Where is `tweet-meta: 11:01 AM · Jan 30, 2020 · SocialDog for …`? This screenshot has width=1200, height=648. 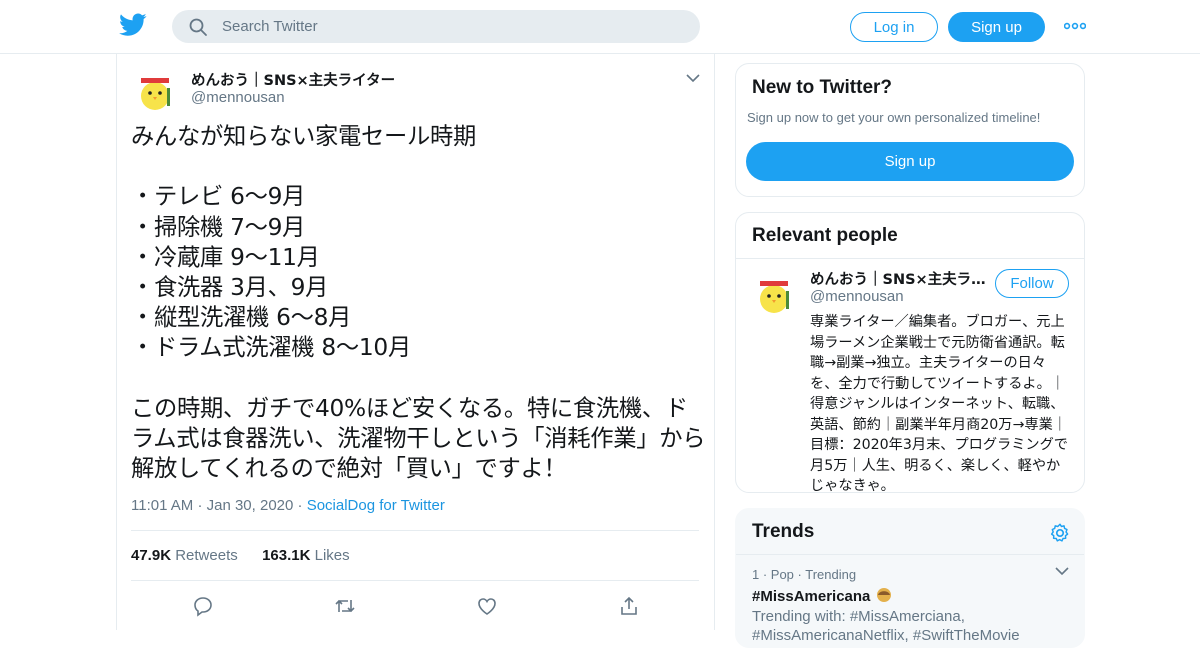
tweet-meta: 11:01 AM · Jan 30, 2020 · SocialDog for … is located at coordinates (288, 505).